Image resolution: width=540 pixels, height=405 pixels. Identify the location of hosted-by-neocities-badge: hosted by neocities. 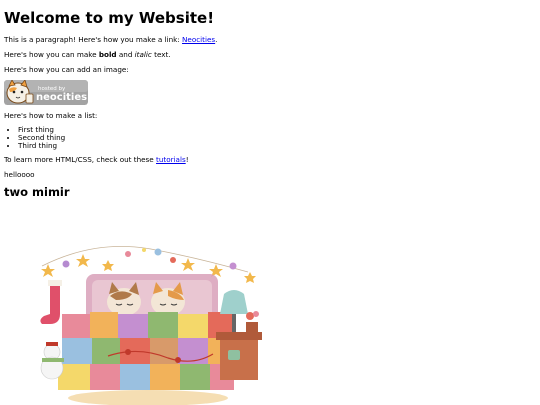
(46, 92).